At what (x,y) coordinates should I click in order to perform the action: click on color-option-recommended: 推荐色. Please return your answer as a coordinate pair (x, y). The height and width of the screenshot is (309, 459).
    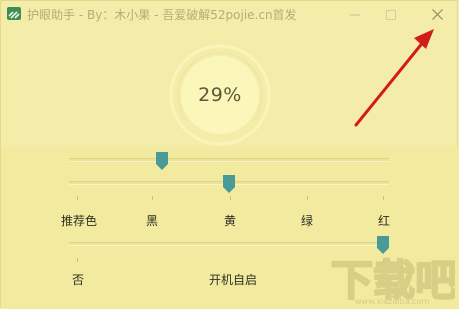
    Looking at the image, I should click on (79, 220).